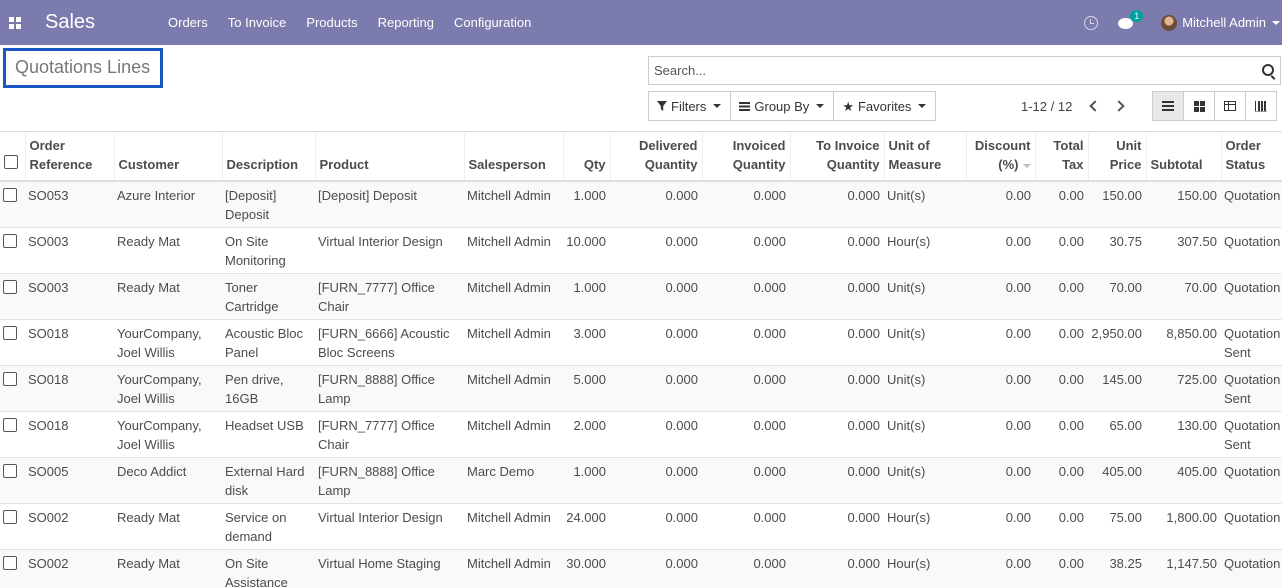 The height and width of the screenshot is (588, 1282). I want to click on table-icon, so click(1230, 106).